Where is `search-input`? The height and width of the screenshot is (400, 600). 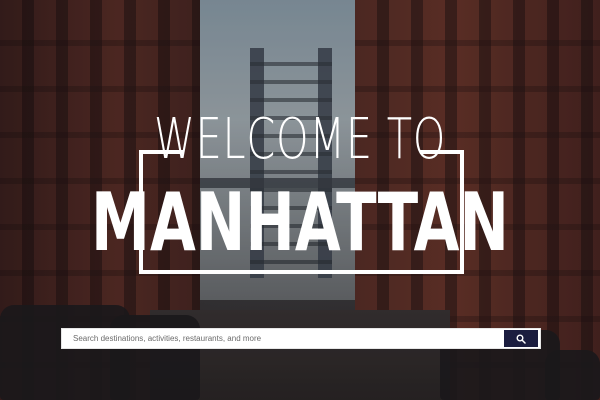
search-input is located at coordinates (283, 338).